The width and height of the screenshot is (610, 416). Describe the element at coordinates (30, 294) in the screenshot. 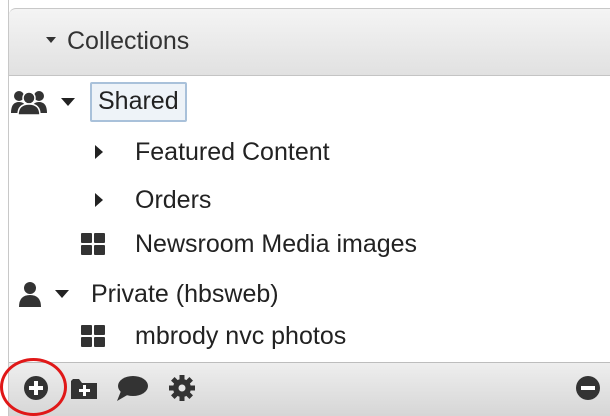

I see `user-icon` at that location.